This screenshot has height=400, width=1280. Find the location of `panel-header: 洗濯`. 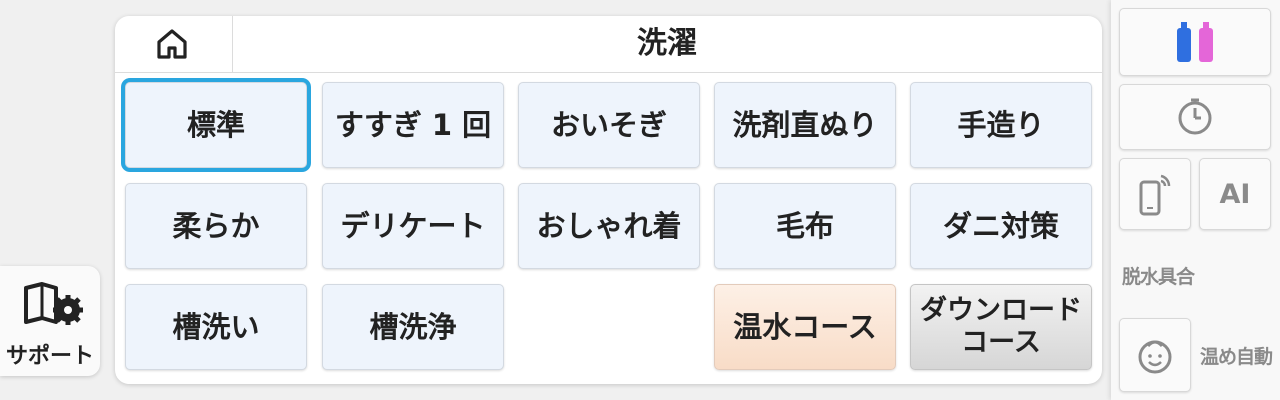

panel-header: 洗濯 is located at coordinates (608, 44).